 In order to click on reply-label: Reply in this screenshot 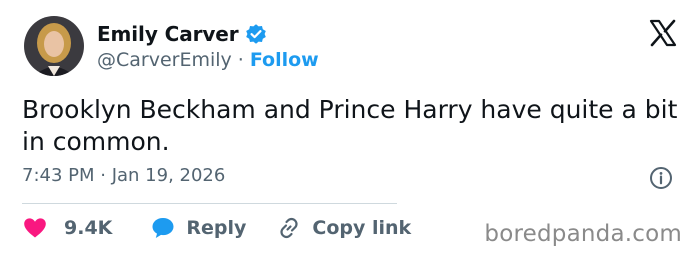, I will do `click(216, 228)`.